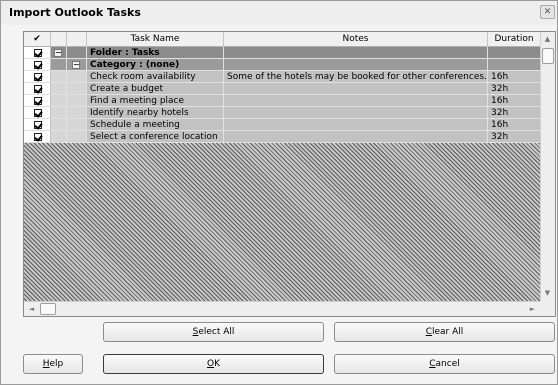  What do you see at coordinates (514, 53) in the screenshot?
I see `folder-duration-cell` at bounding box center [514, 53].